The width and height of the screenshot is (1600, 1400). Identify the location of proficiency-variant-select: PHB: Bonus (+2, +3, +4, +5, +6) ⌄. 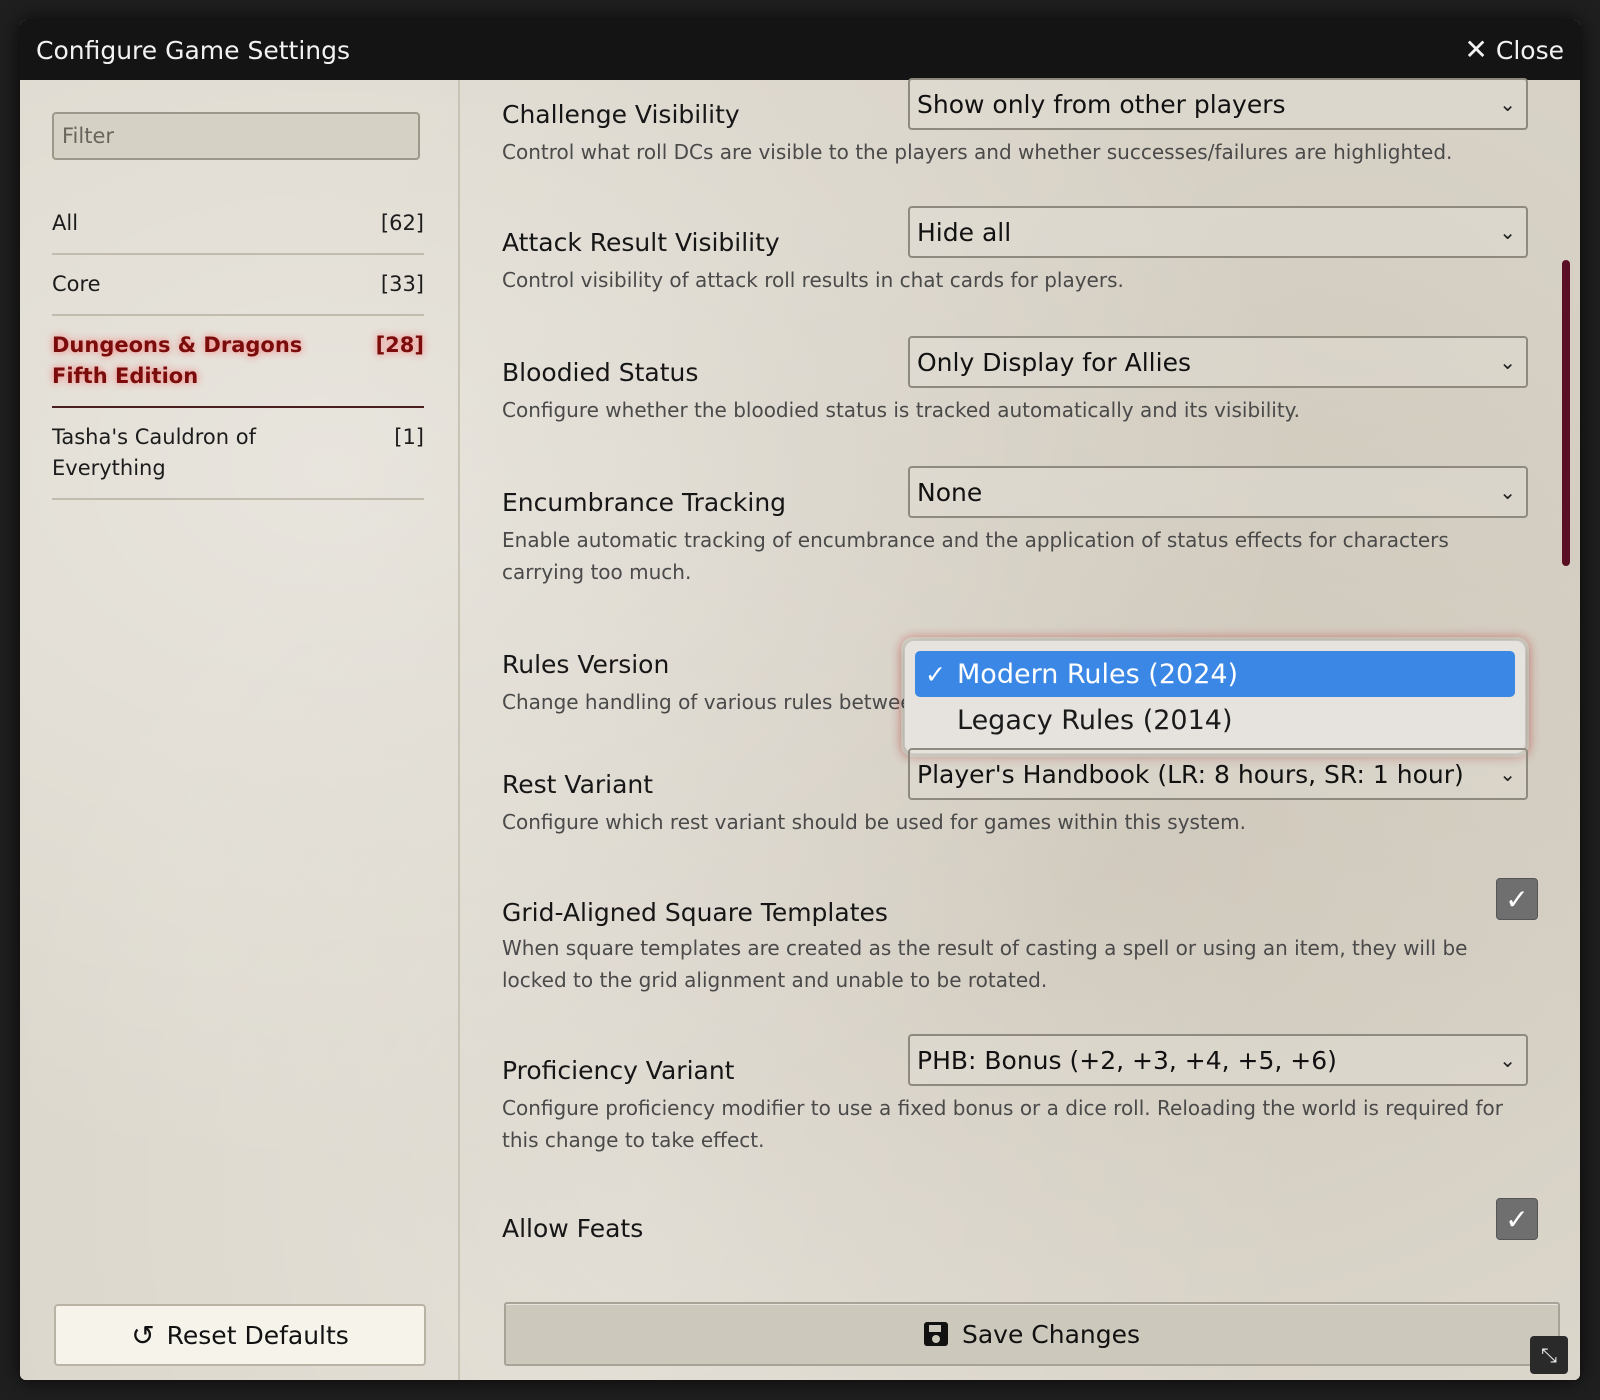
(1218, 1060).